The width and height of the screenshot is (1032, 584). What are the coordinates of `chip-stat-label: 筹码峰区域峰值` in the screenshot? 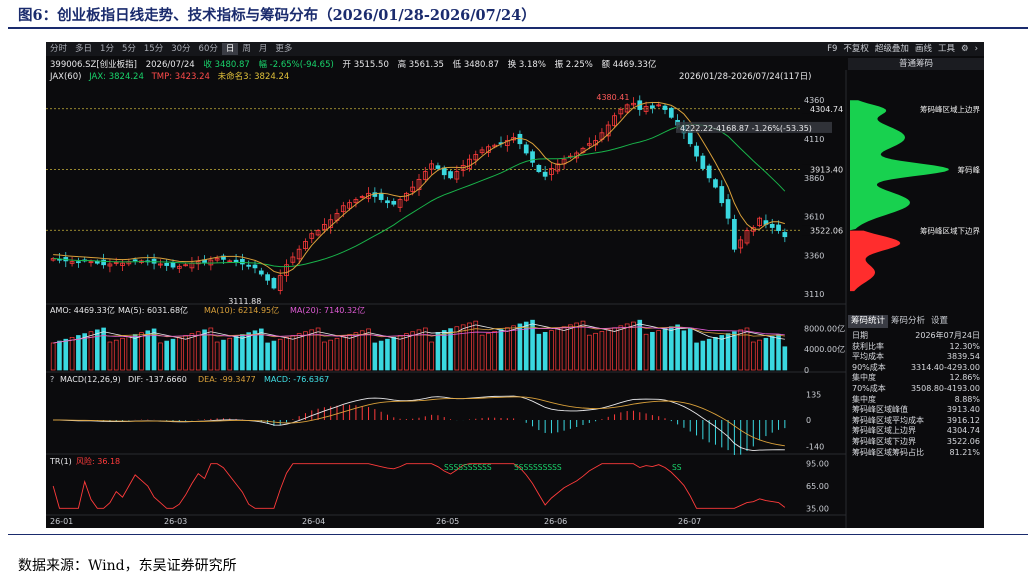 It's located at (880, 410).